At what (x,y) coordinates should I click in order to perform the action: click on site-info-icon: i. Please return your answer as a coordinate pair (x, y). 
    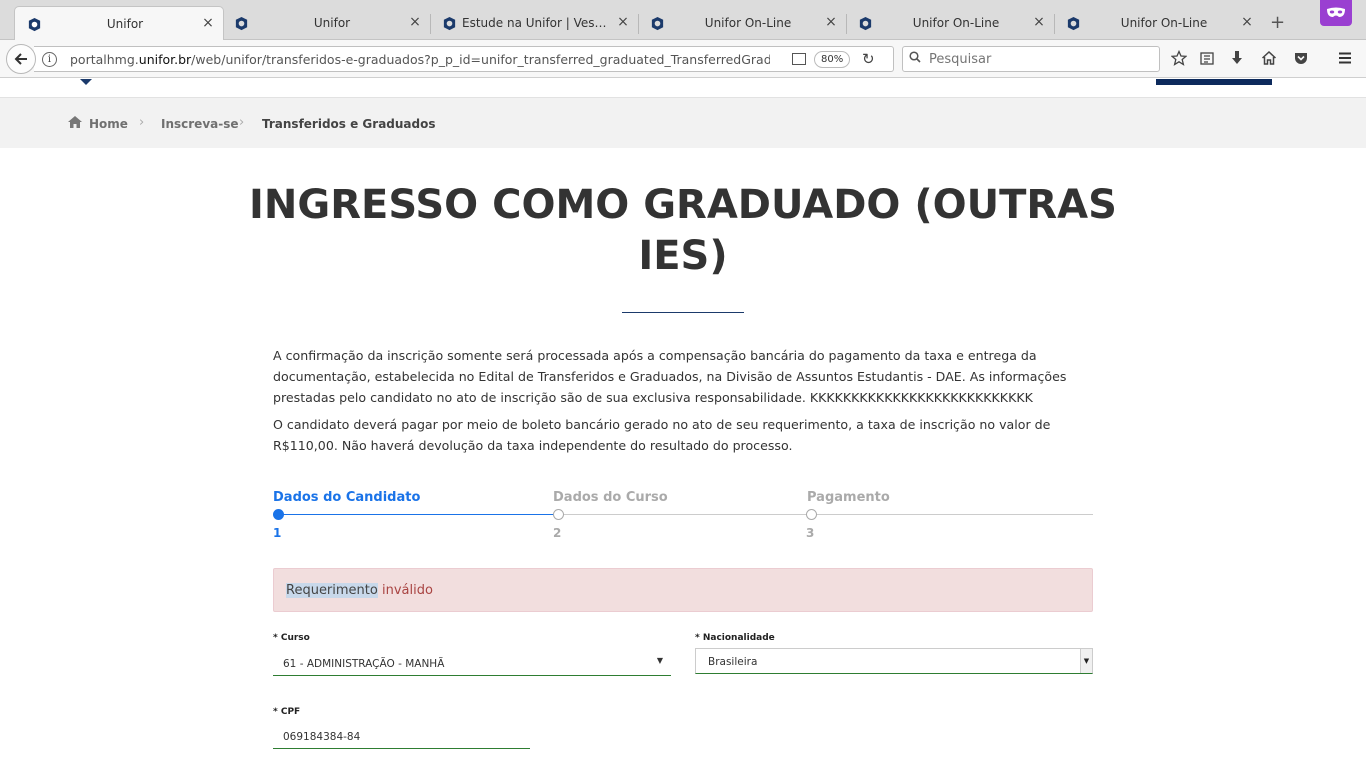
    Looking at the image, I should click on (49, 59).